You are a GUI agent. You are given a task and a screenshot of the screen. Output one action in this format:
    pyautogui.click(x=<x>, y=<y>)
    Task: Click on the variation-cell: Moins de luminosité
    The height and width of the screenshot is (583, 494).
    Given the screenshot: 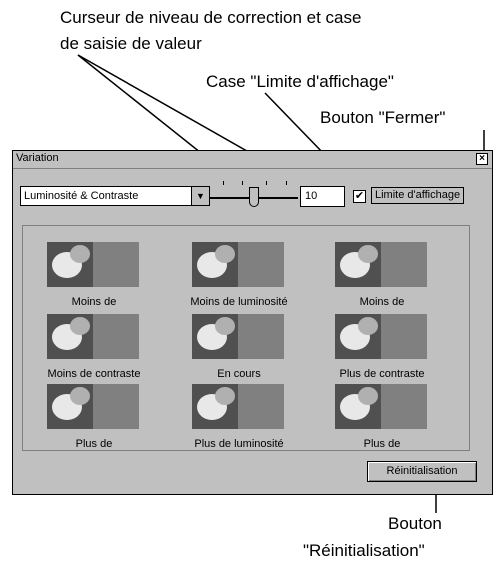 What is the action you would take?
    pyautogui.click(x=239, y=279)
    